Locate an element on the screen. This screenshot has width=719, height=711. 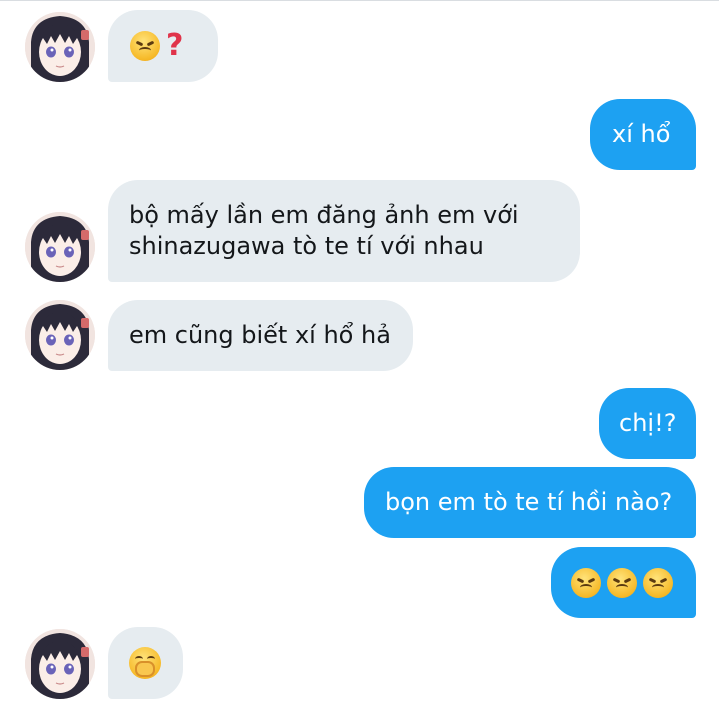
message-bubble-outgoing: xí hổ is located at coordinates (643, 134).